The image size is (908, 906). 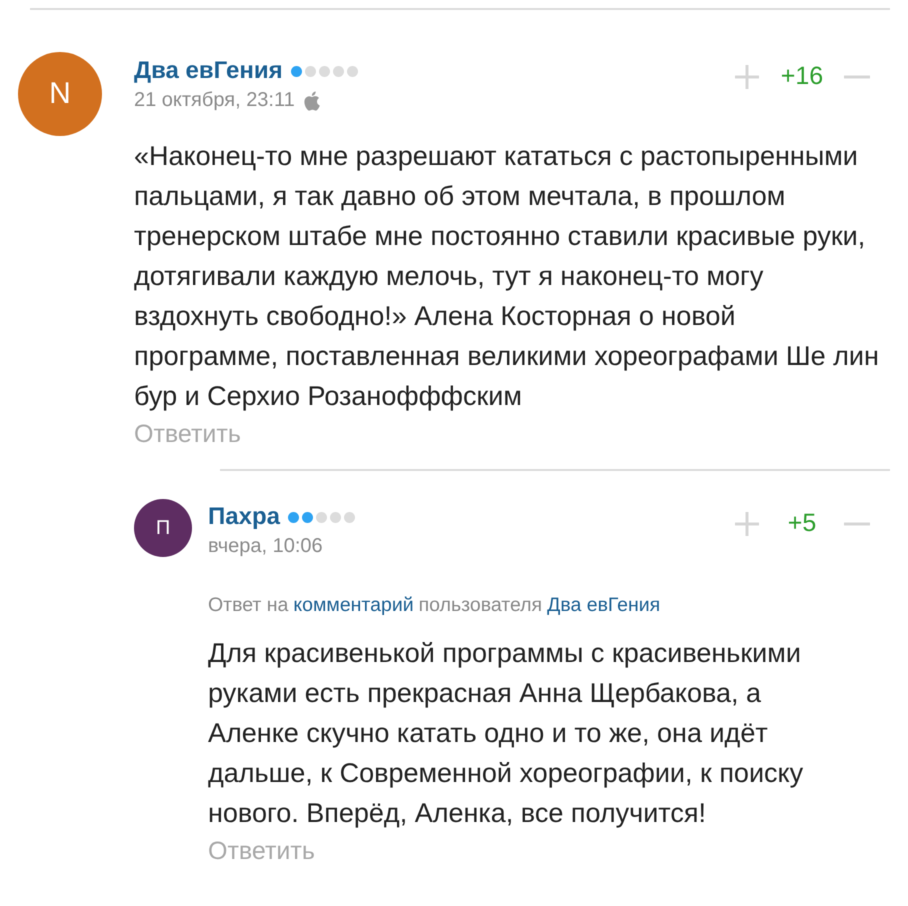 I want to click on author-name: Пахра, so click(x=244, y=517).